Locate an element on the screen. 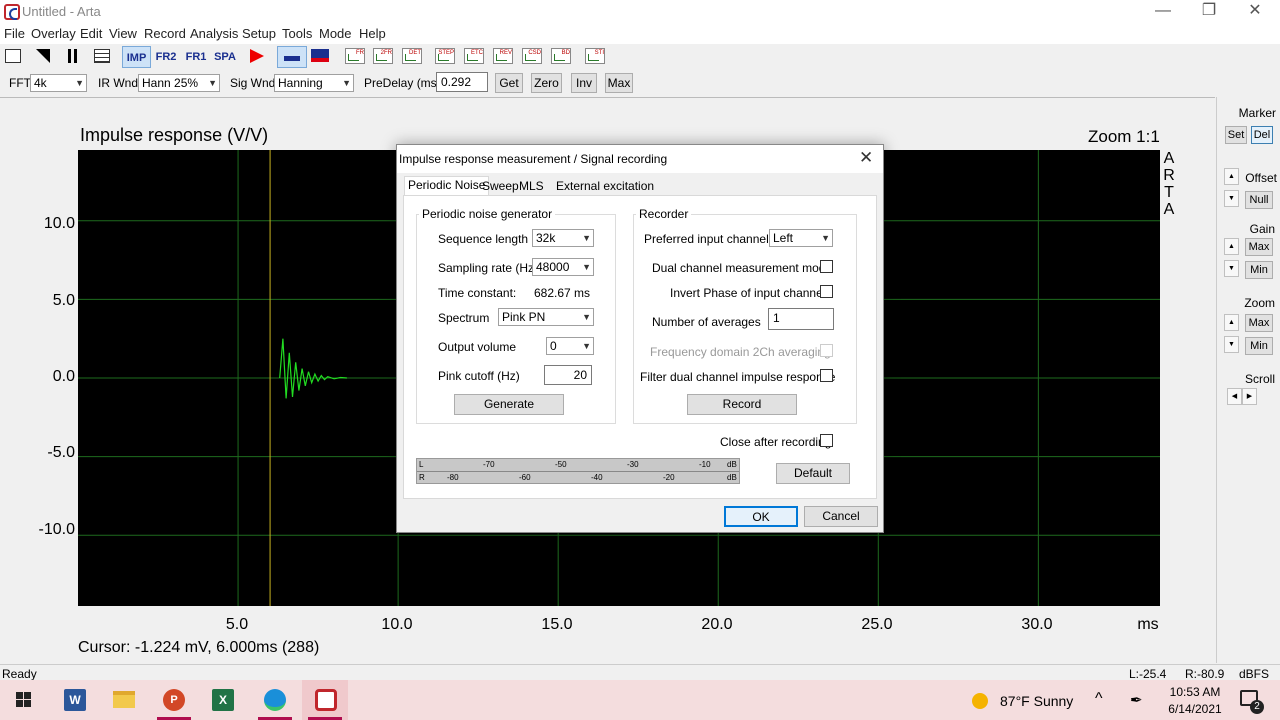 The height and width of the screenshot is (720, 1280). menu-tools: Tools is located at coordinates (297, 33).